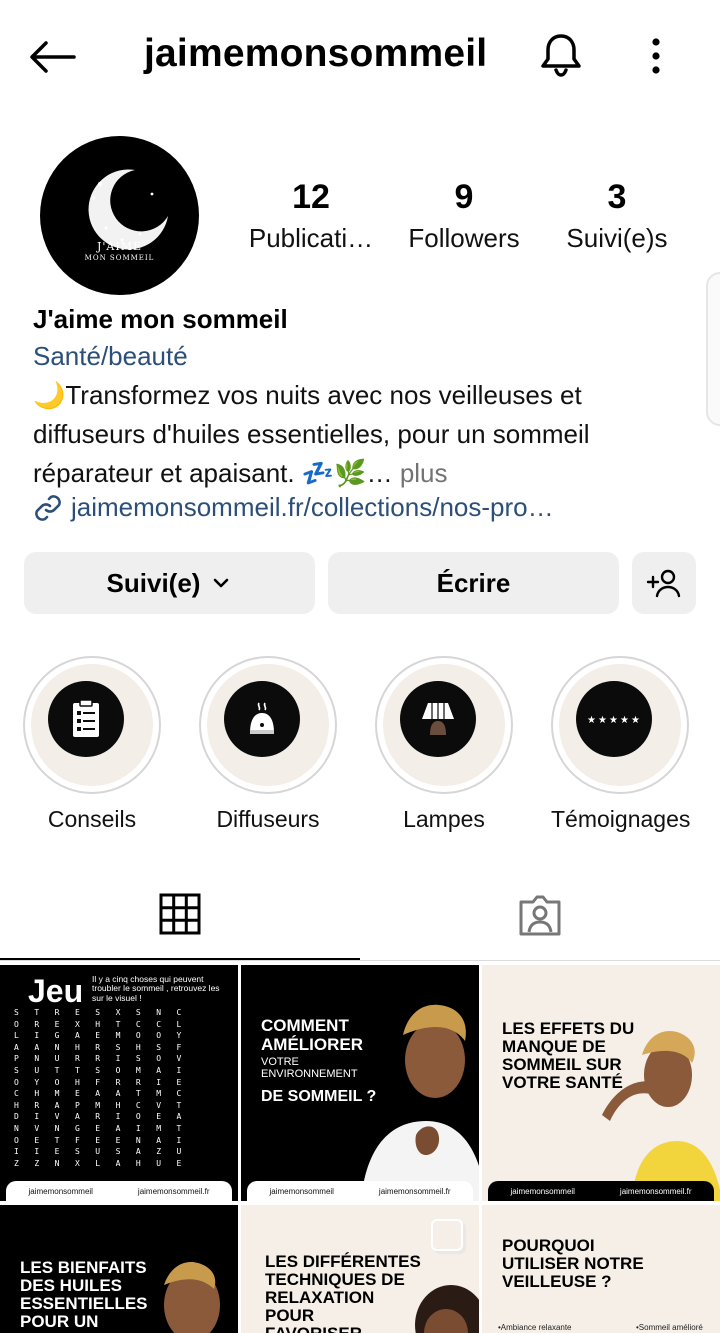  Describe the element at coordinates (562, 1082) in the screenshot. I see `post-title-line: VOTRE SANTÉ` at that location.